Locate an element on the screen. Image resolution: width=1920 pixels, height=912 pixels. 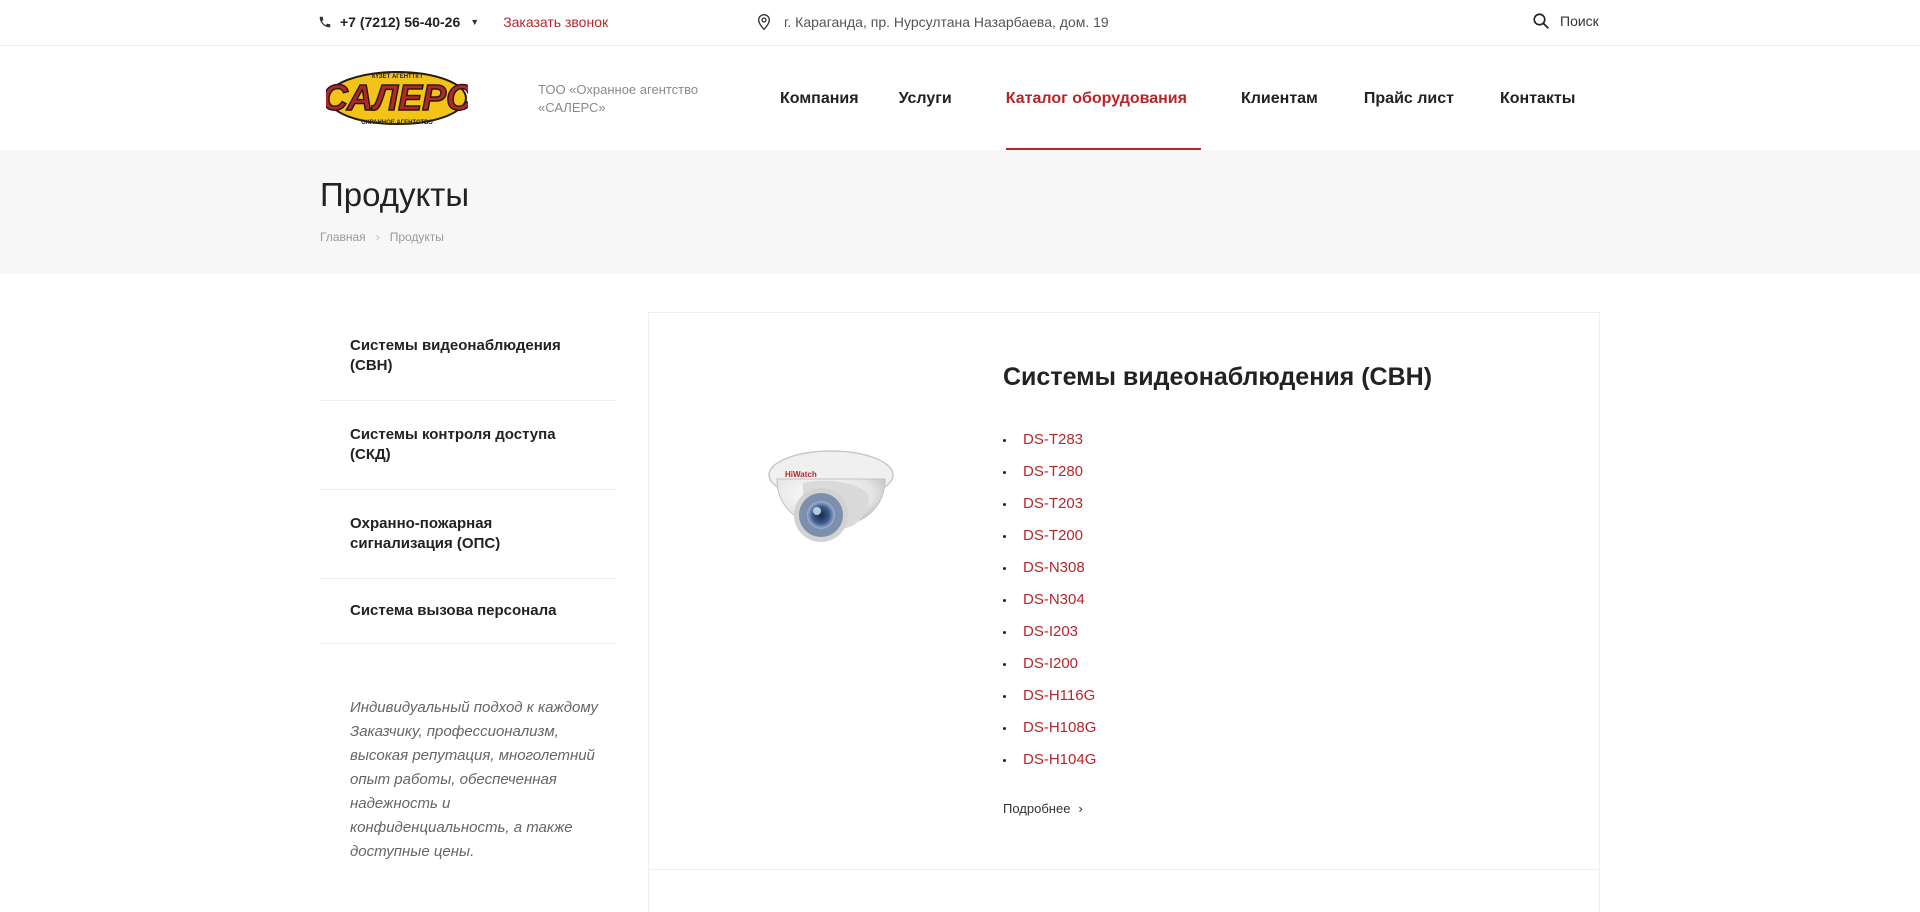
caret-down-icon: ▼ is located at coordinates (474, 22).